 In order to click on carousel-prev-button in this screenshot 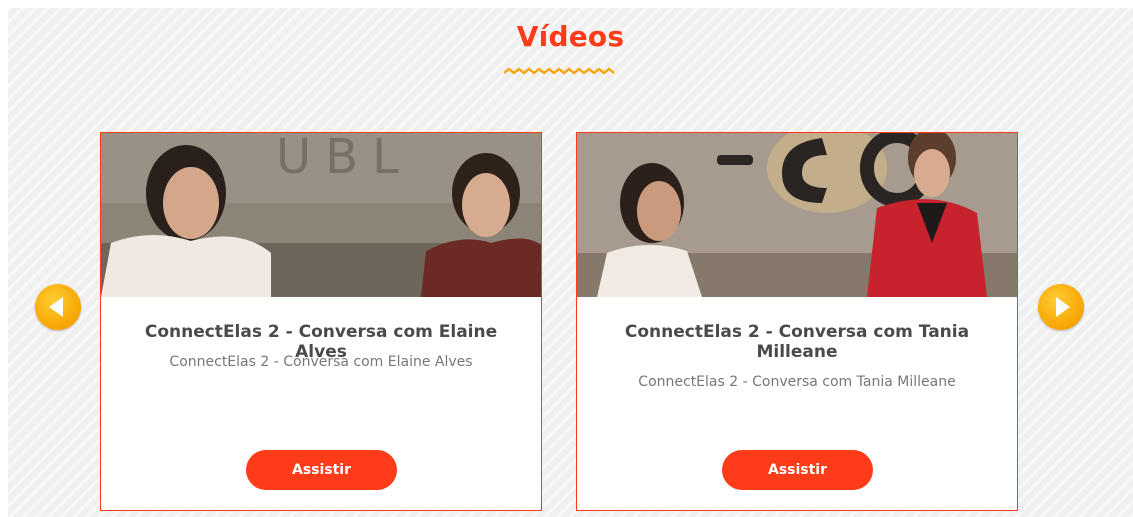, I will do `click(58, 307)`.